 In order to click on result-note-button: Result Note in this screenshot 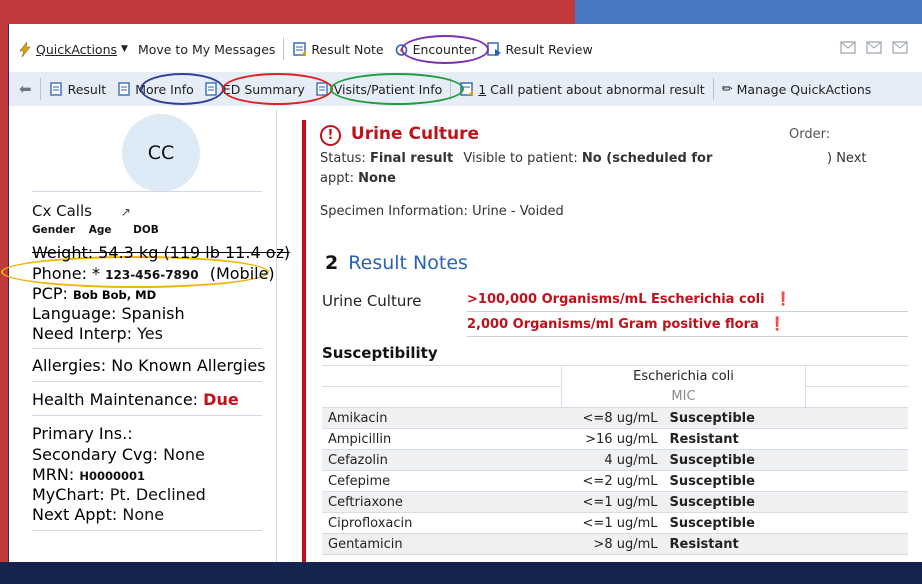, I will do `click(337, 49)`.